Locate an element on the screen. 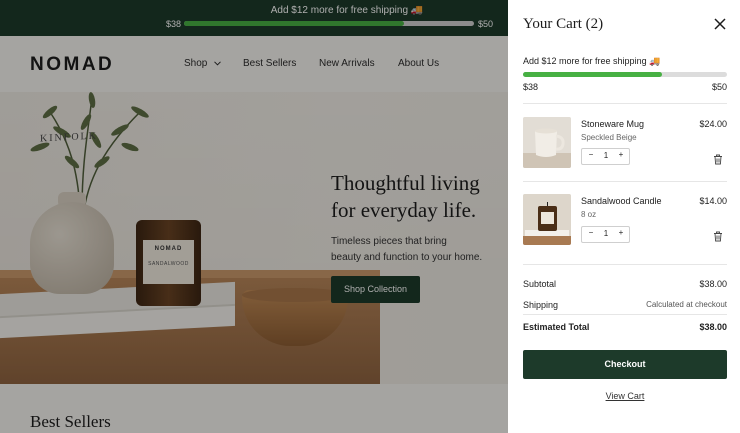 The image size is (740, 433). close-icon is located at coordinates (720, 24).